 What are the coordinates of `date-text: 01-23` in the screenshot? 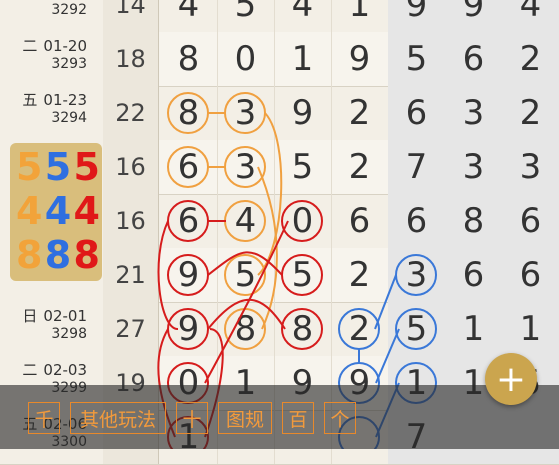 It's located at (65, 100).